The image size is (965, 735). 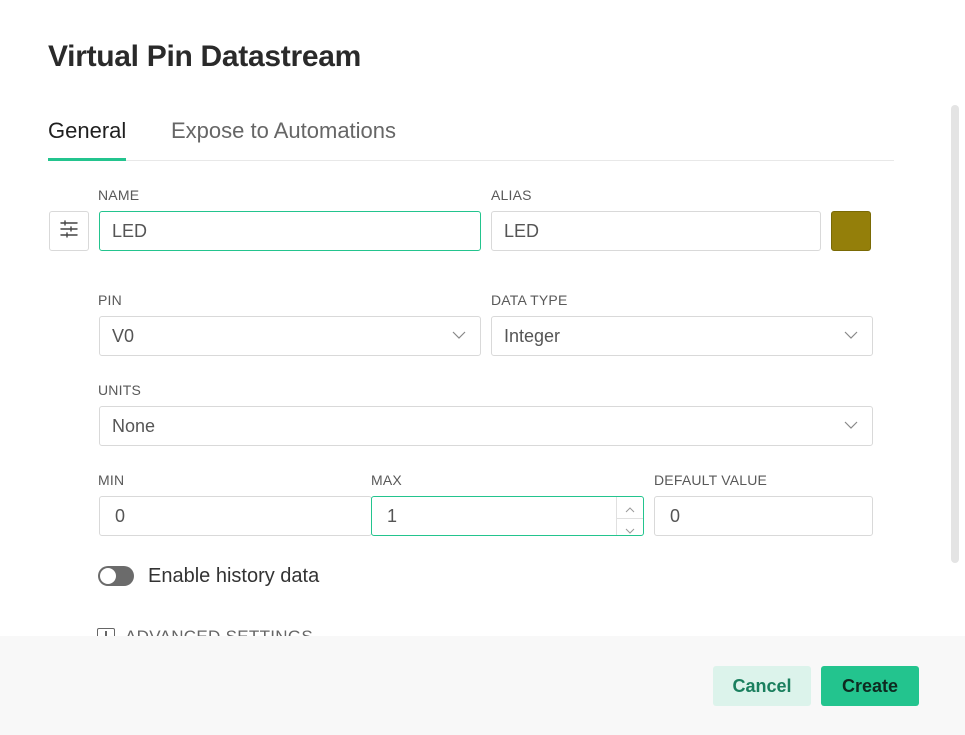 What do you see at coordinates (392, 515) in the screenshot?
I see `max-input-value: 1` at bounding box center [392, 515].